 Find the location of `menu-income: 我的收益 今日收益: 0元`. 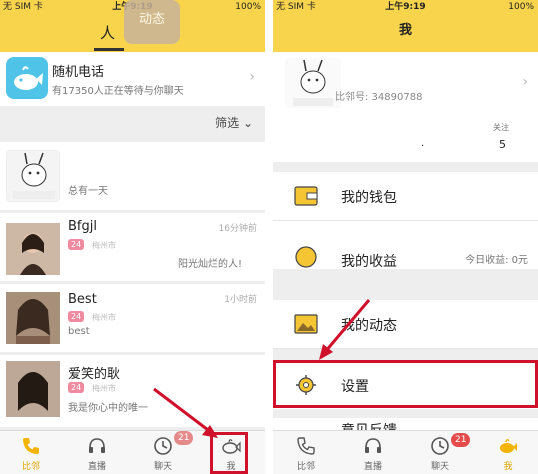

menu-income: 我的收益 今日收益: 0元 is located at coordinates (405, 245).